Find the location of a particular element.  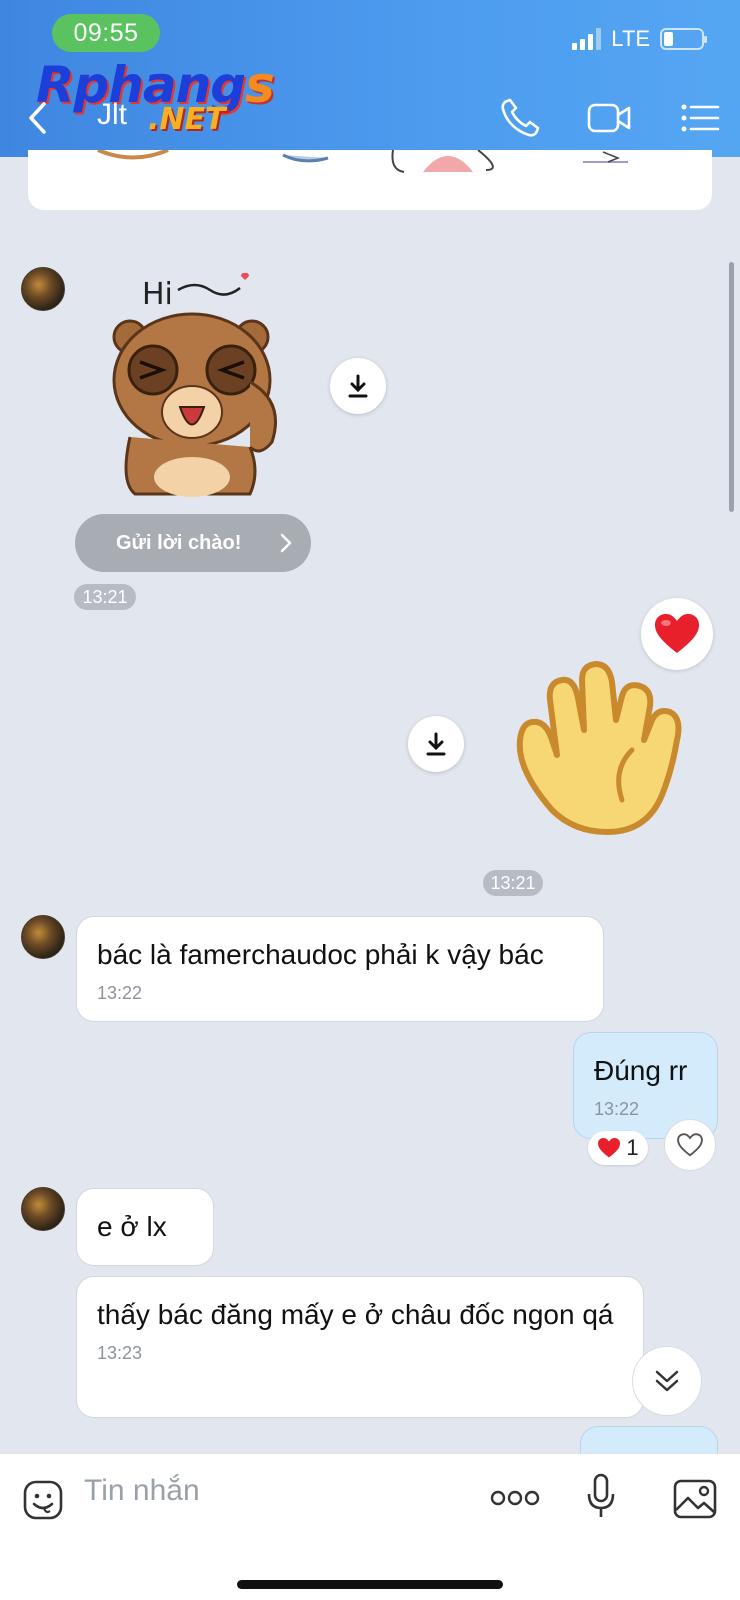

video-icon is located at coordinates (609, 118).